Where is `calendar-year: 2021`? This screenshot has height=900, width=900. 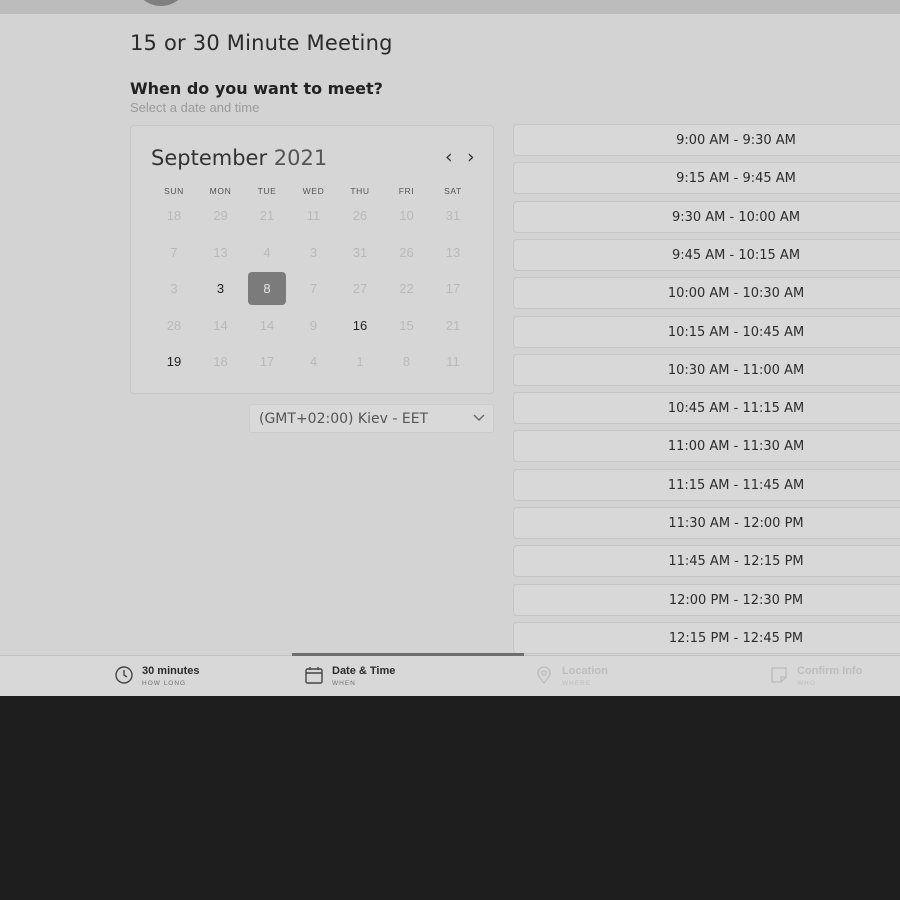 calendar-year: 2021 is located at coordinates (300, 158).